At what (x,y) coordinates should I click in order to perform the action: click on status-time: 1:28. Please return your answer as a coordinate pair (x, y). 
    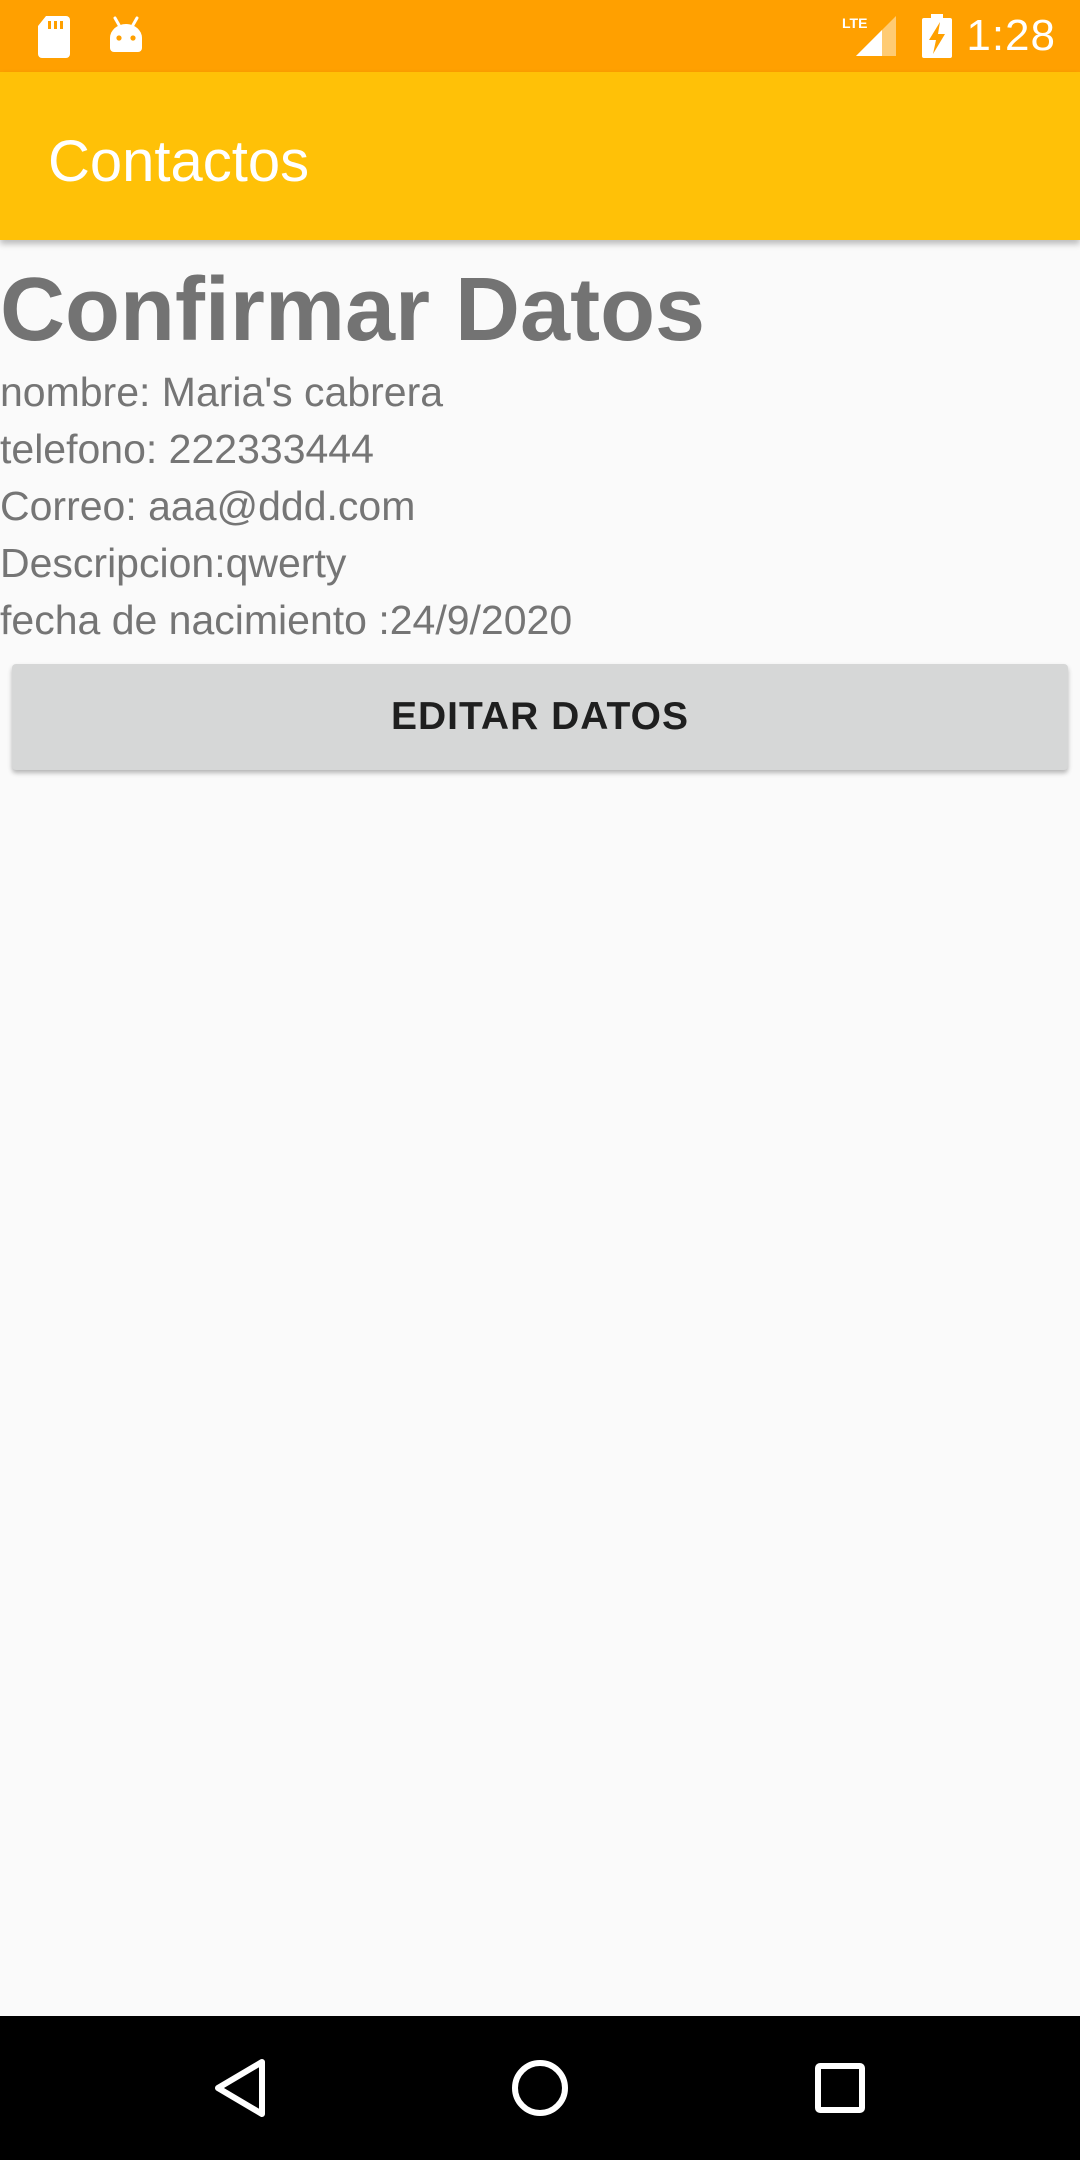
    Looking at the image, I should click on (1011, 35).